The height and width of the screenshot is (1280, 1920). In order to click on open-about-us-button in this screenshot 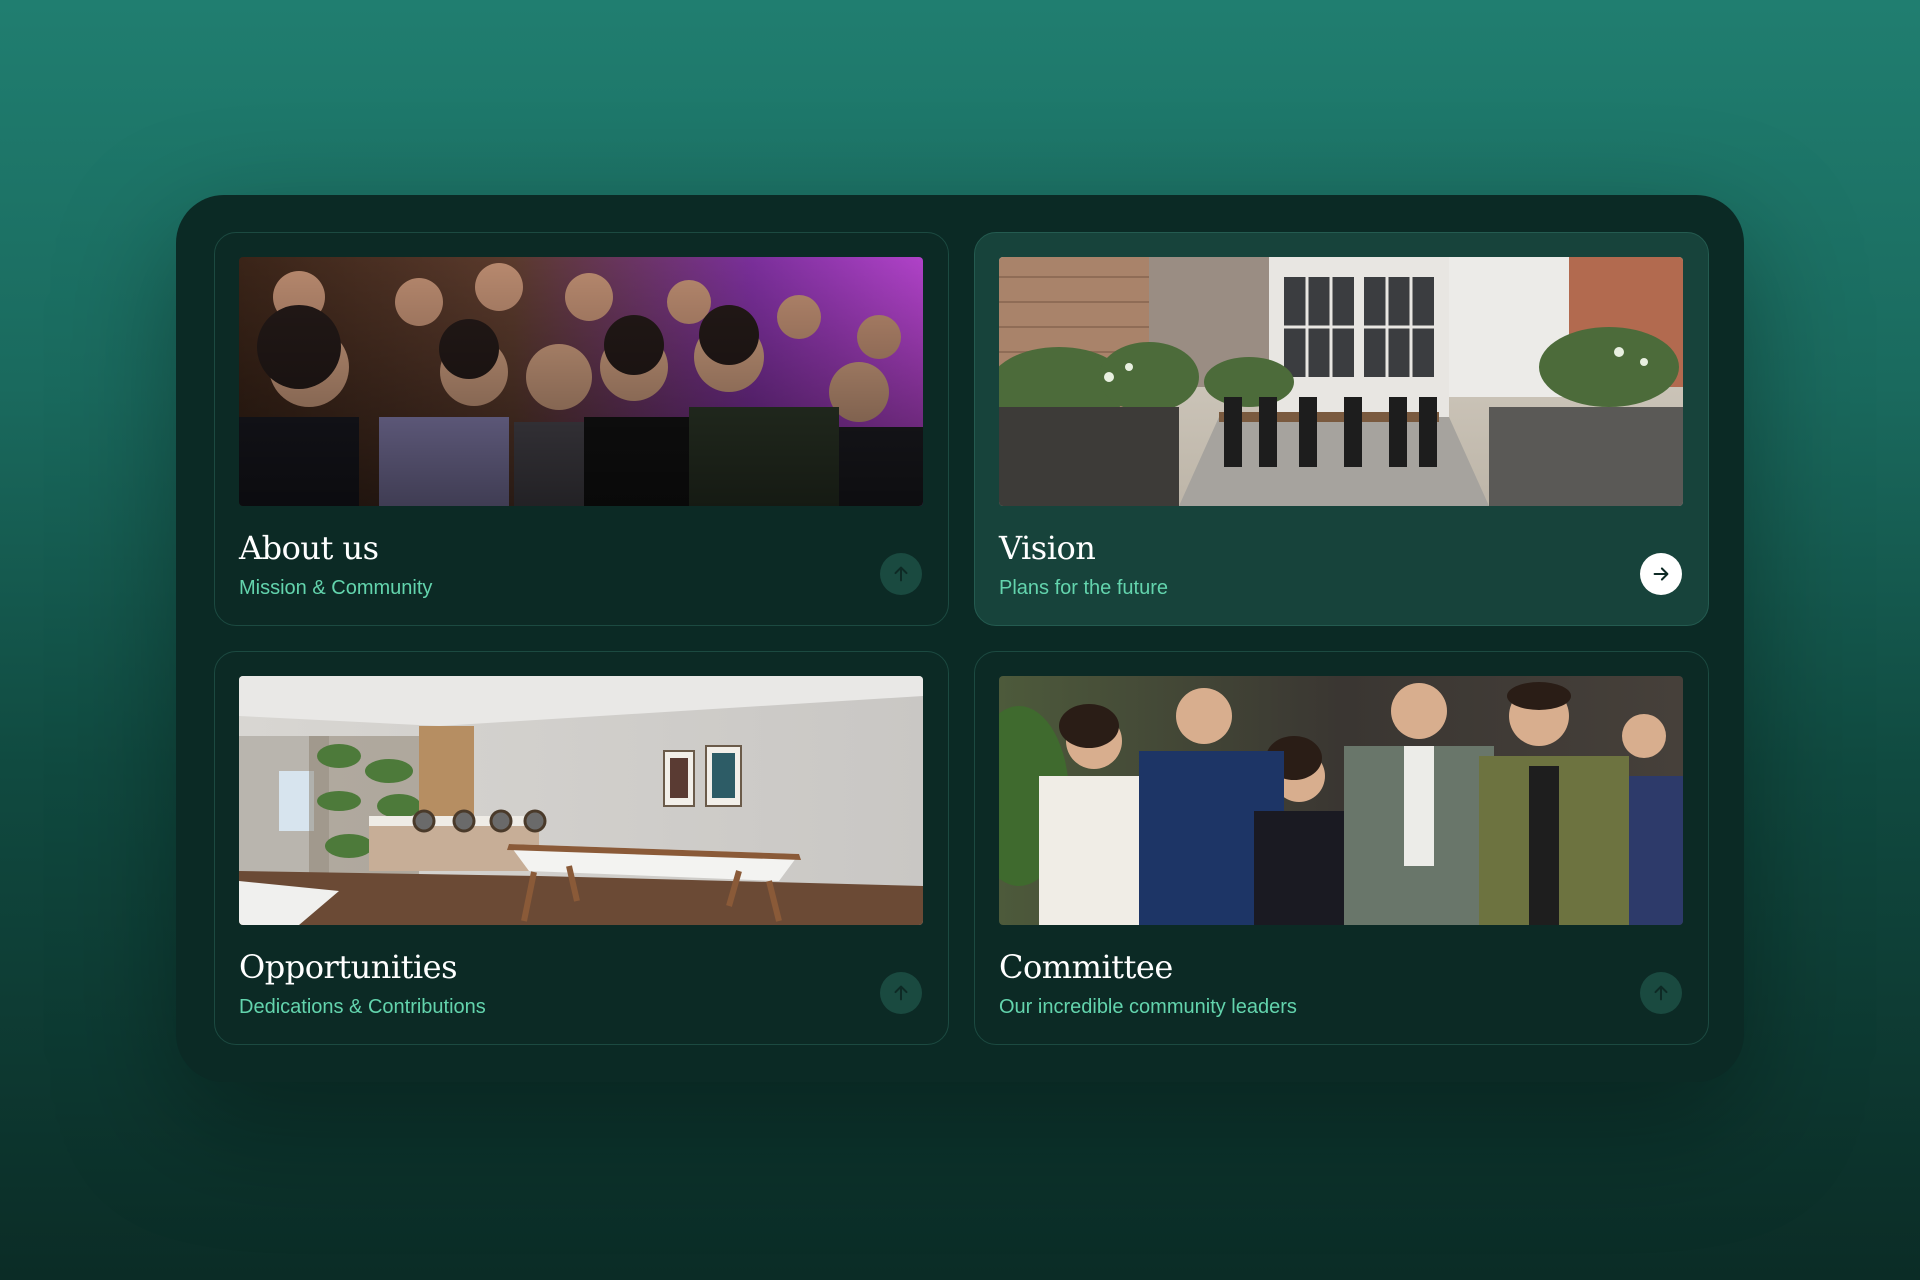, I will do `click(901, 574)`.